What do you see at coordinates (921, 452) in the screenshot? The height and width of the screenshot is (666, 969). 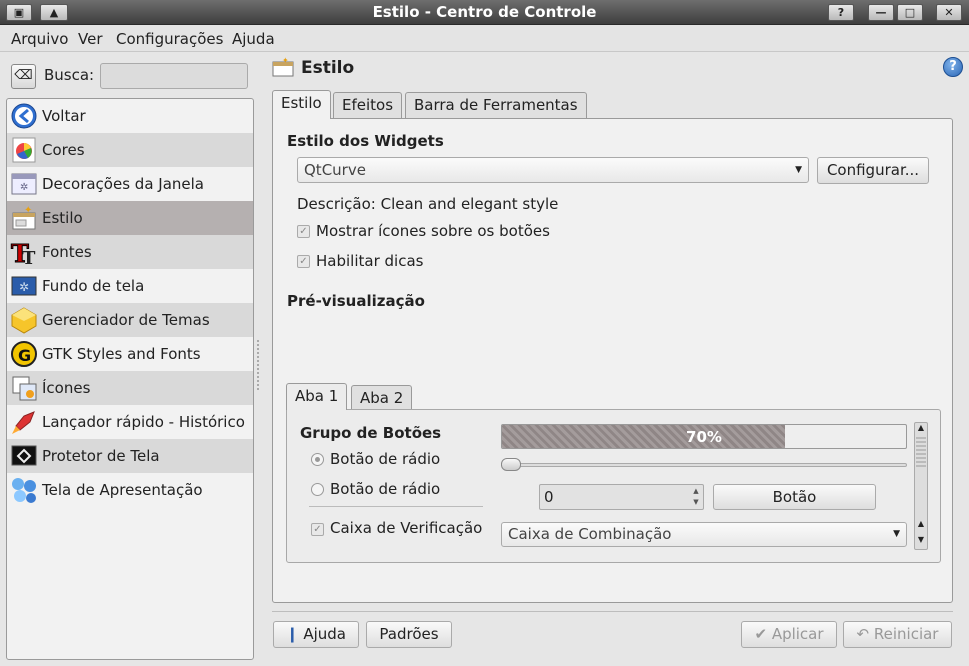 I see `scroll-thumb` at bounding box center [921, 452].